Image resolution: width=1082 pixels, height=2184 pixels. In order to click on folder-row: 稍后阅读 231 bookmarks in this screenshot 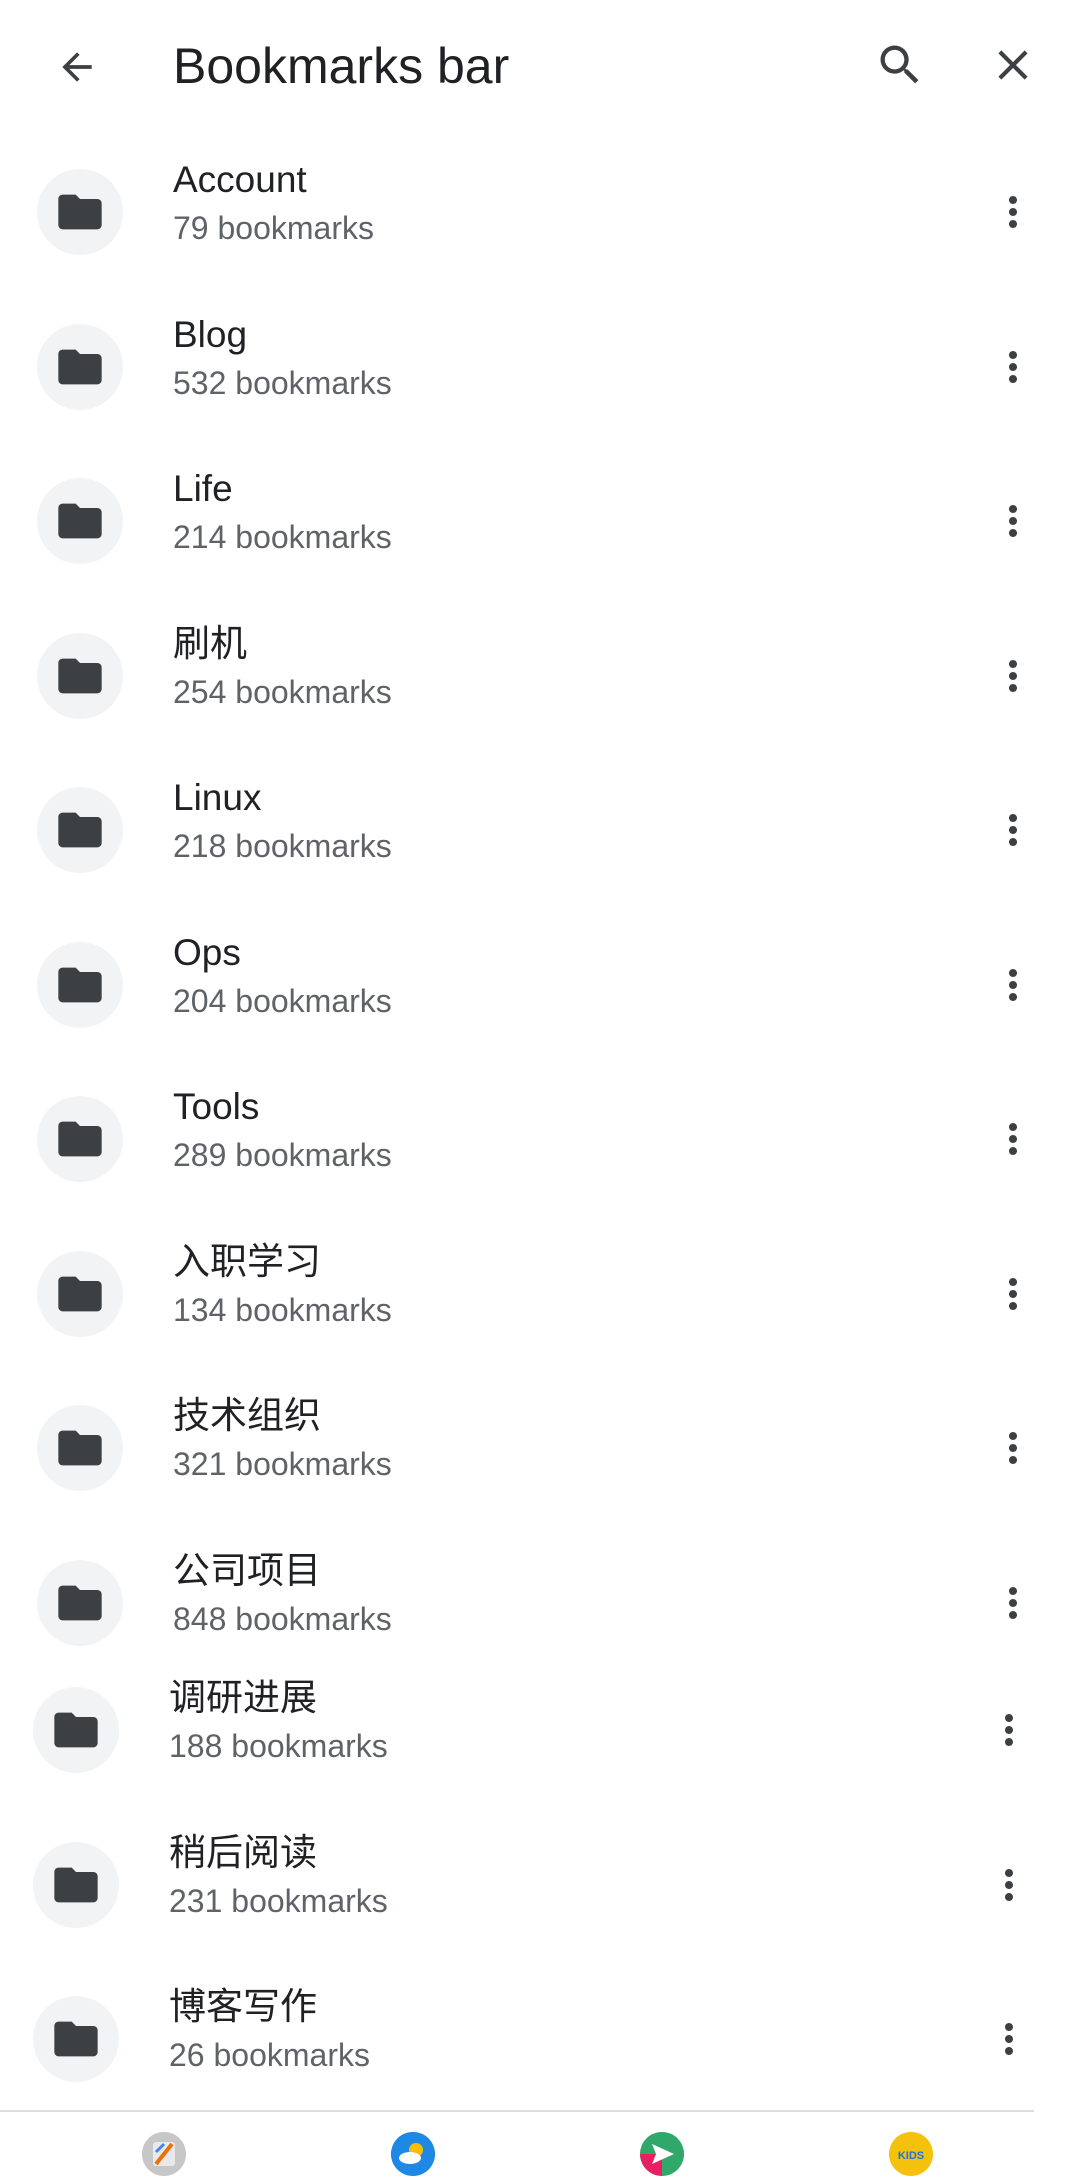, I will do `click(539, 1885)`.